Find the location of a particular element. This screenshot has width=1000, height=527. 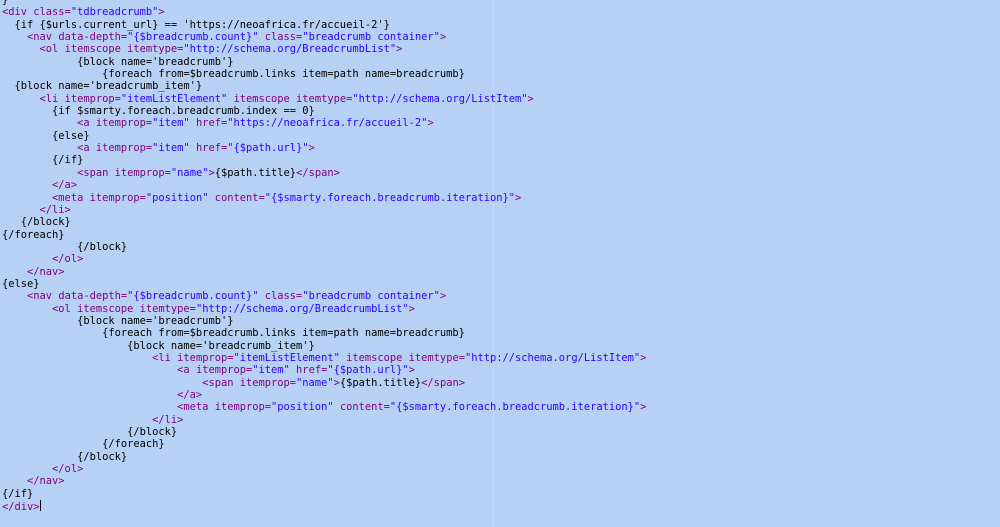

code-token: "{$breadcrumb.count}" is located at coordinates (193, 37).